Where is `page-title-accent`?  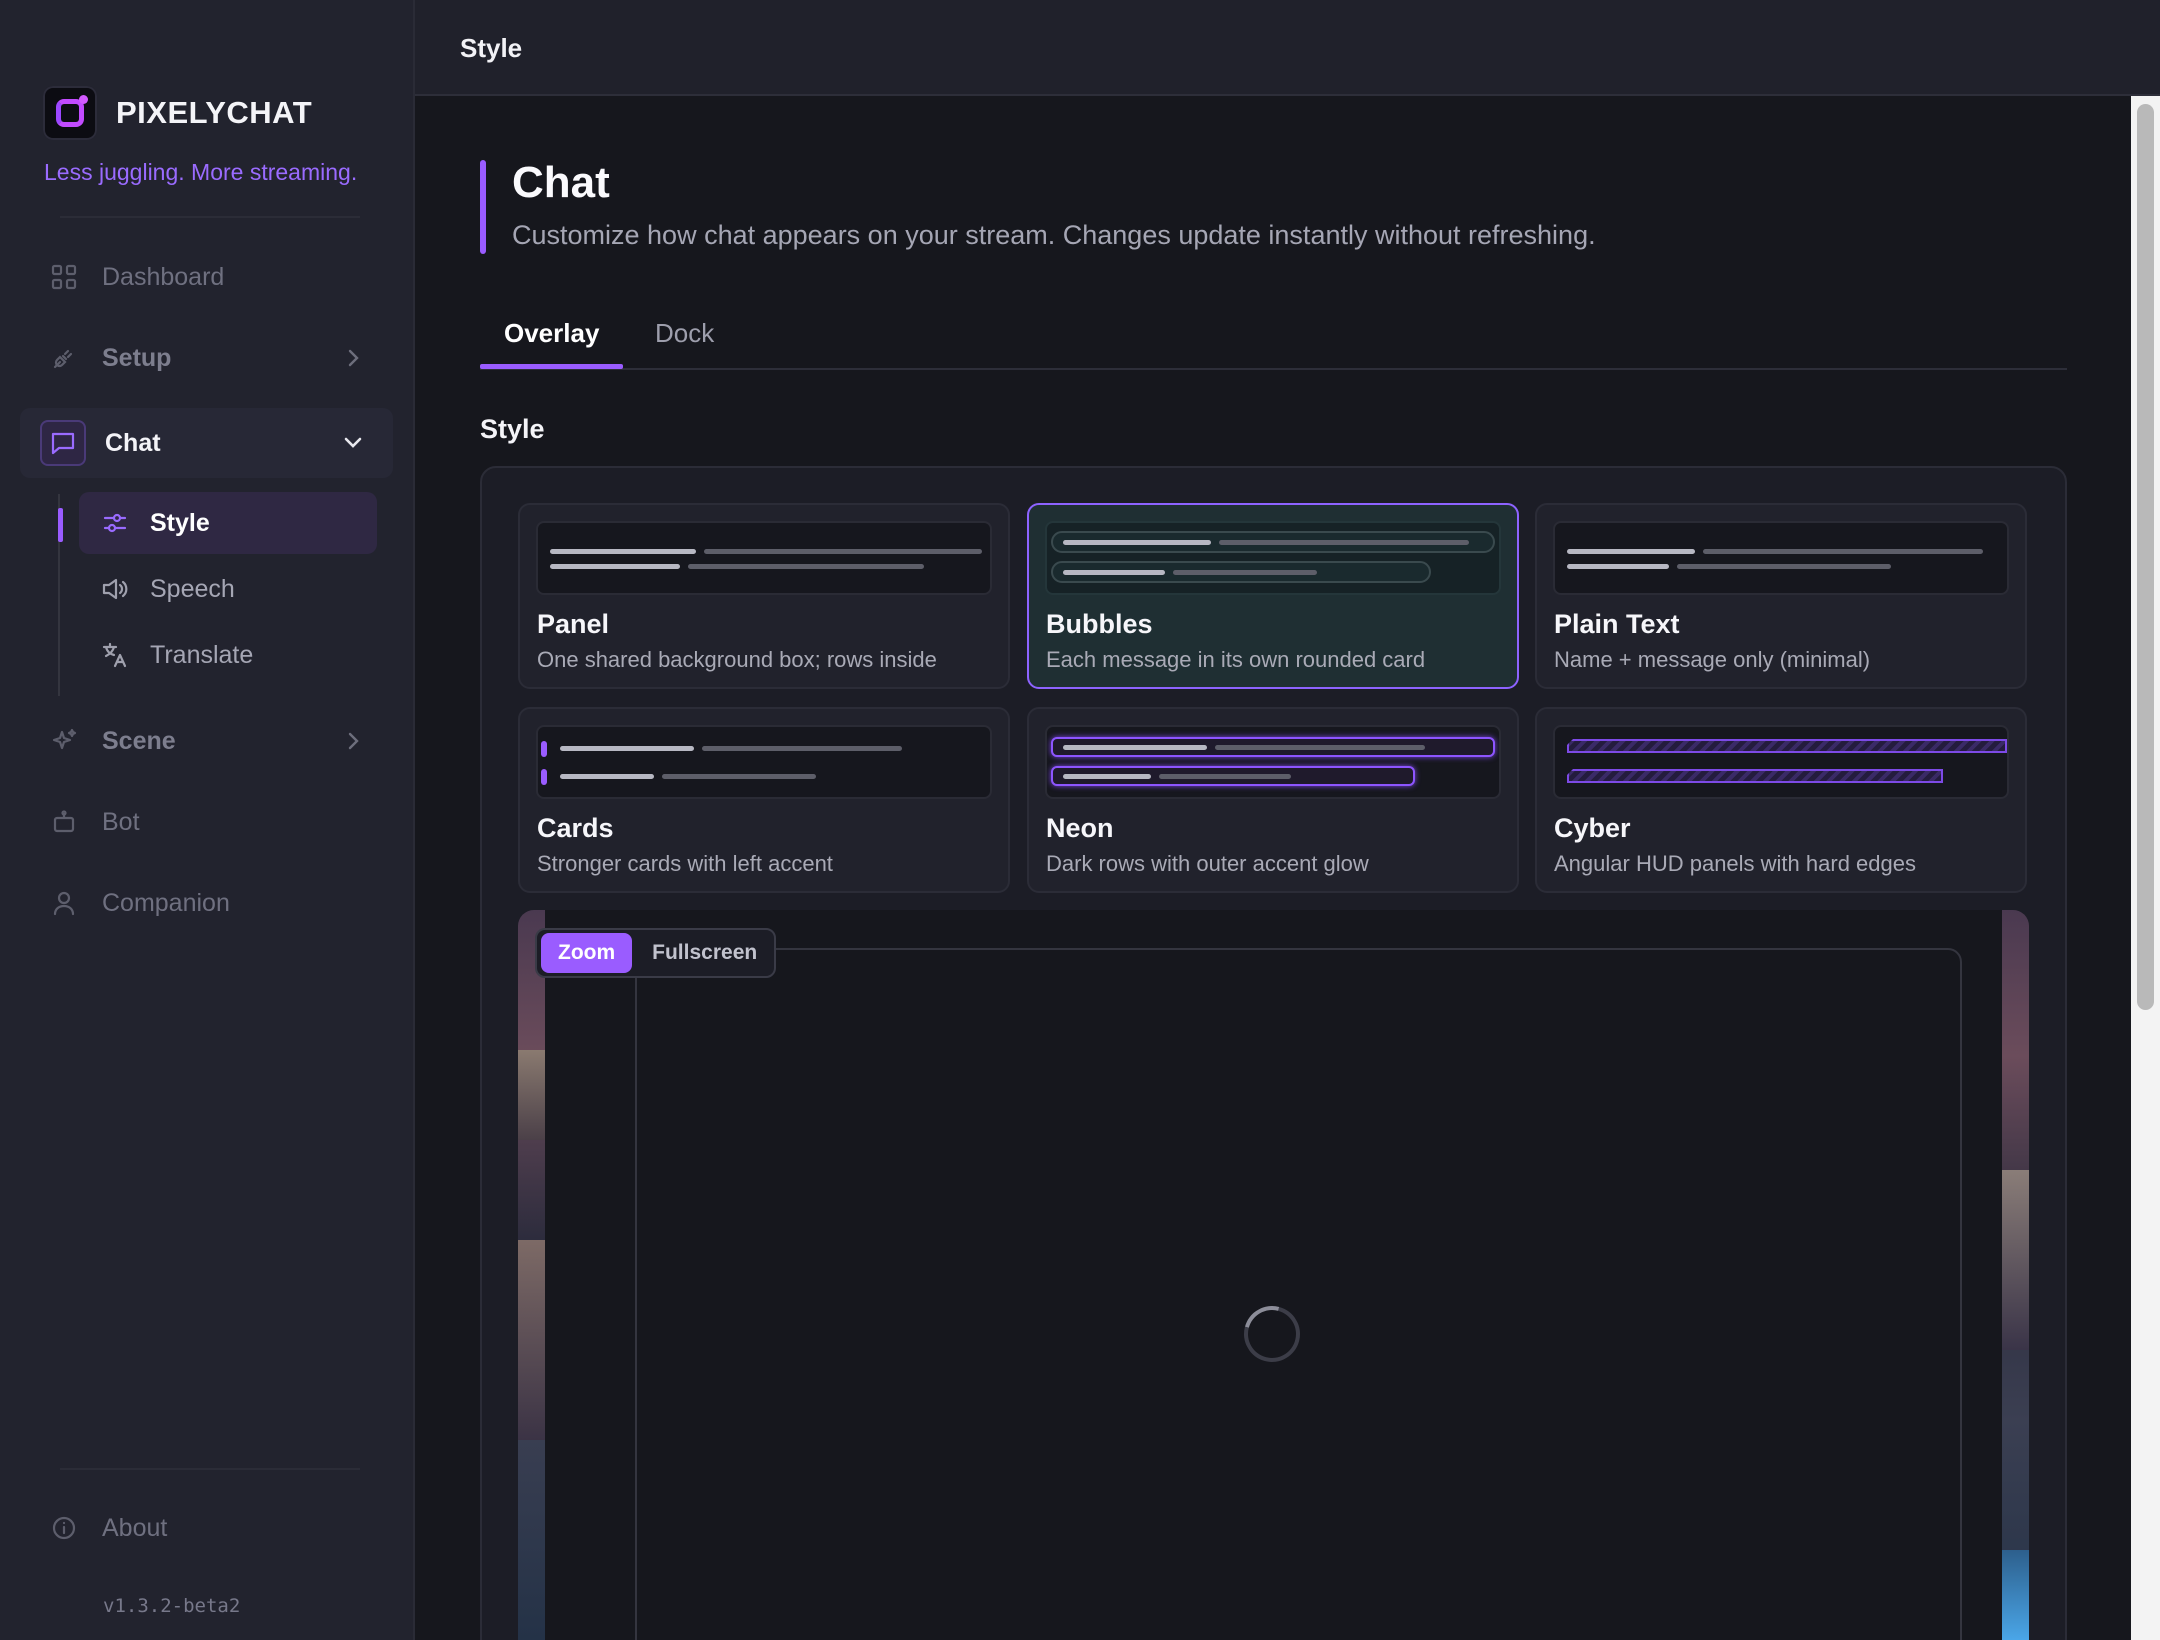 page-title-accent is located at coordinates (483, 207).